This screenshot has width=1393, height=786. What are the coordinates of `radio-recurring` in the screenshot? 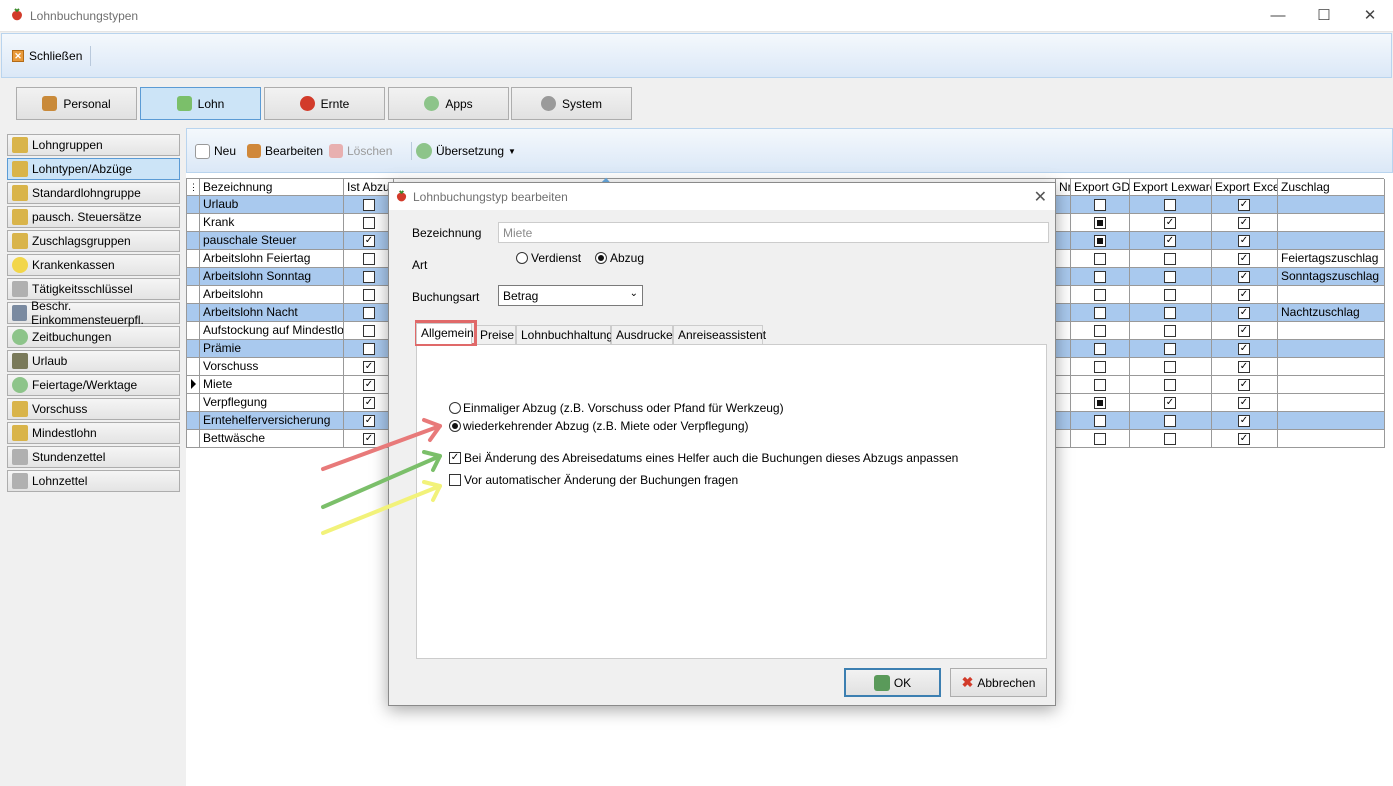 It's located at (455, 426).